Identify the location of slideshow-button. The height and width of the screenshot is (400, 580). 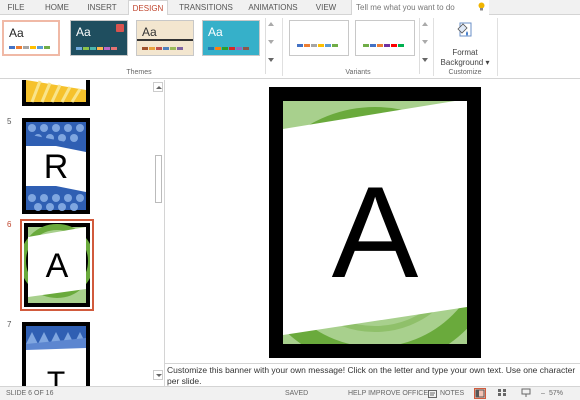
(527, 393).